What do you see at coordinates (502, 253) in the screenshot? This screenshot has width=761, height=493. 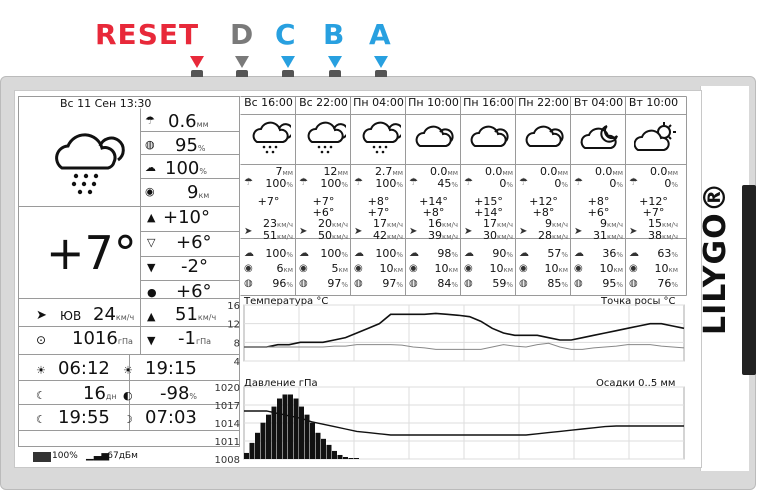 I see `forecast-humidity: 90%` at bounding box center [502, 253].